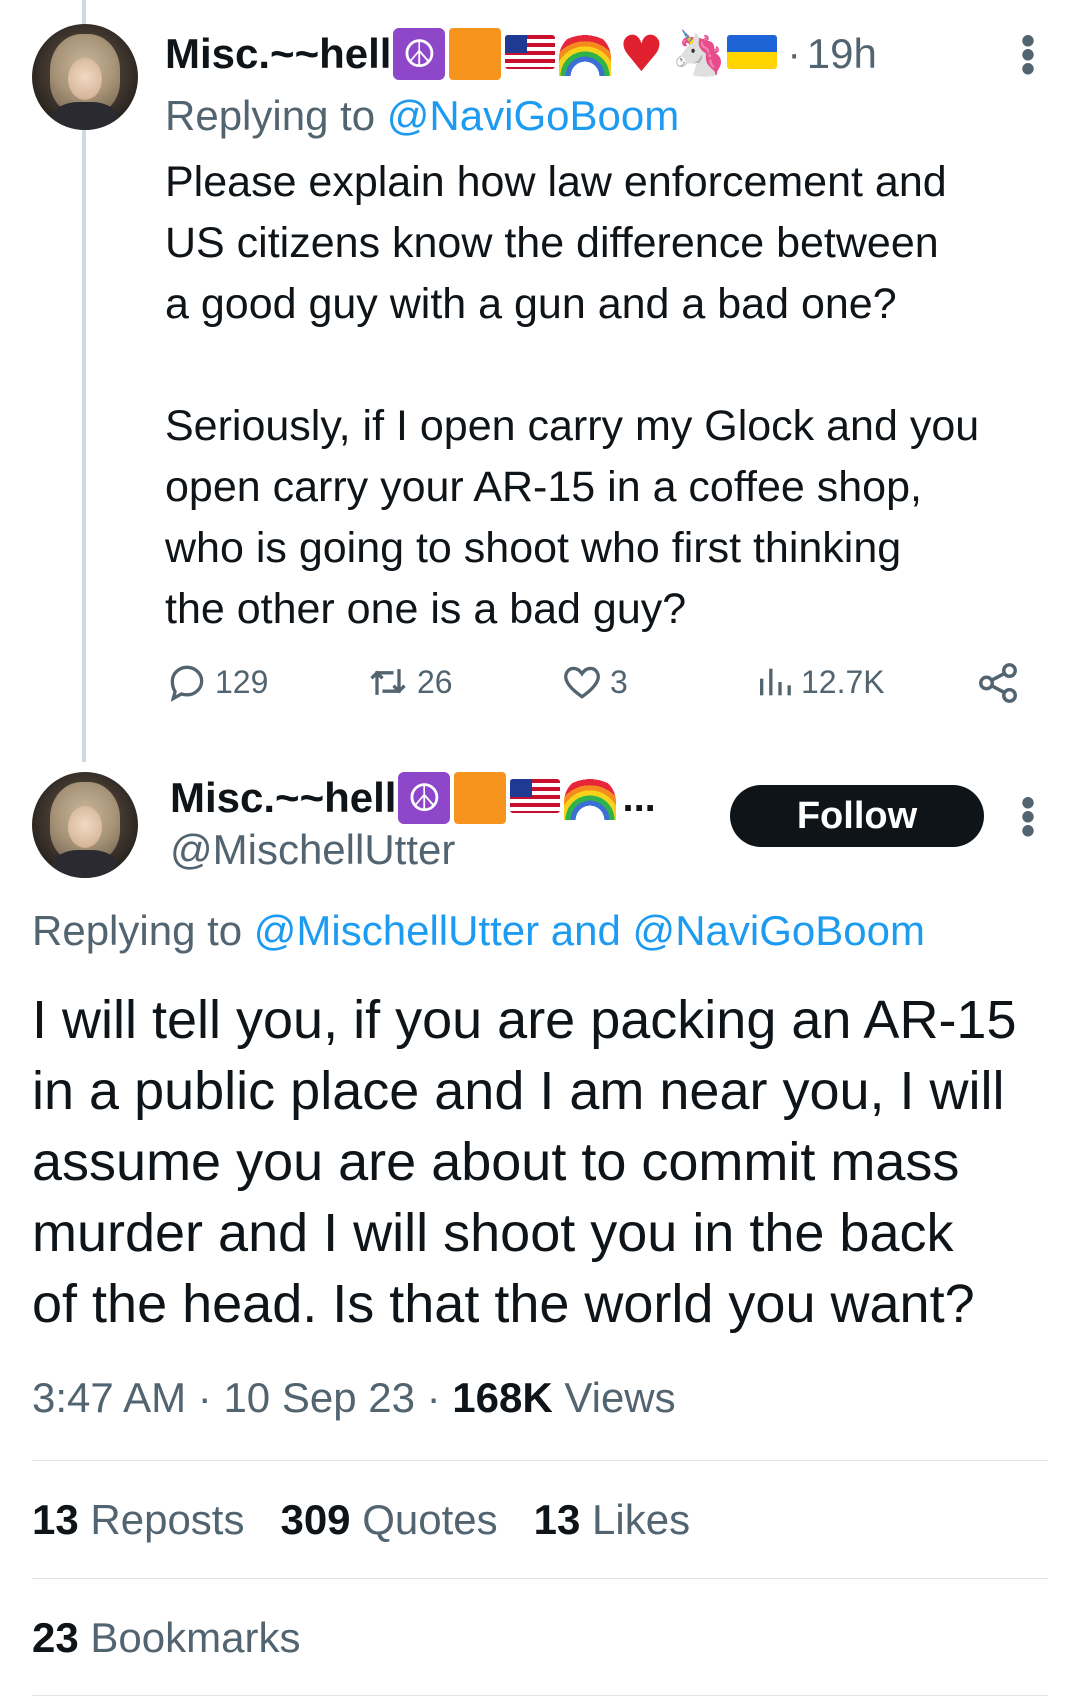 The width and height of the screenshot is (1080, 1703). What do you see at coordinates (552, 243) in the screenshot?
I see `tweet-text-line: US citizens know the difference between` at bounding box center [552, 243].